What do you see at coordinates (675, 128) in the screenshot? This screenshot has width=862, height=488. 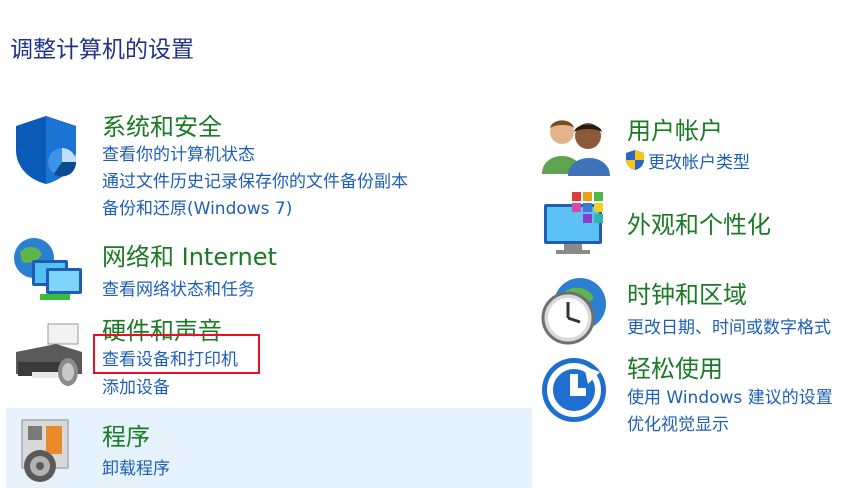 I see `category-user-accounts: 用户帐户` at bounding box center [675, 128].